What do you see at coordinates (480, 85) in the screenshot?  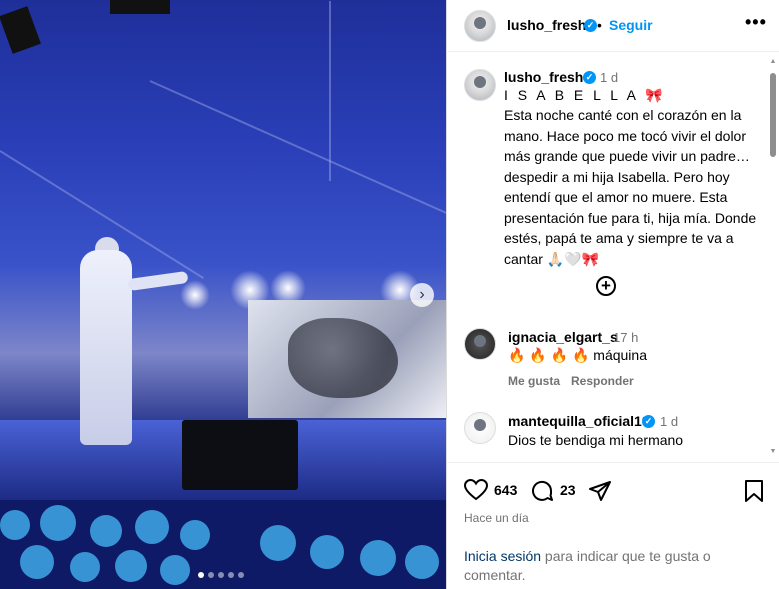 I see `caption-author-avatar` at bounding box center [480, 85].